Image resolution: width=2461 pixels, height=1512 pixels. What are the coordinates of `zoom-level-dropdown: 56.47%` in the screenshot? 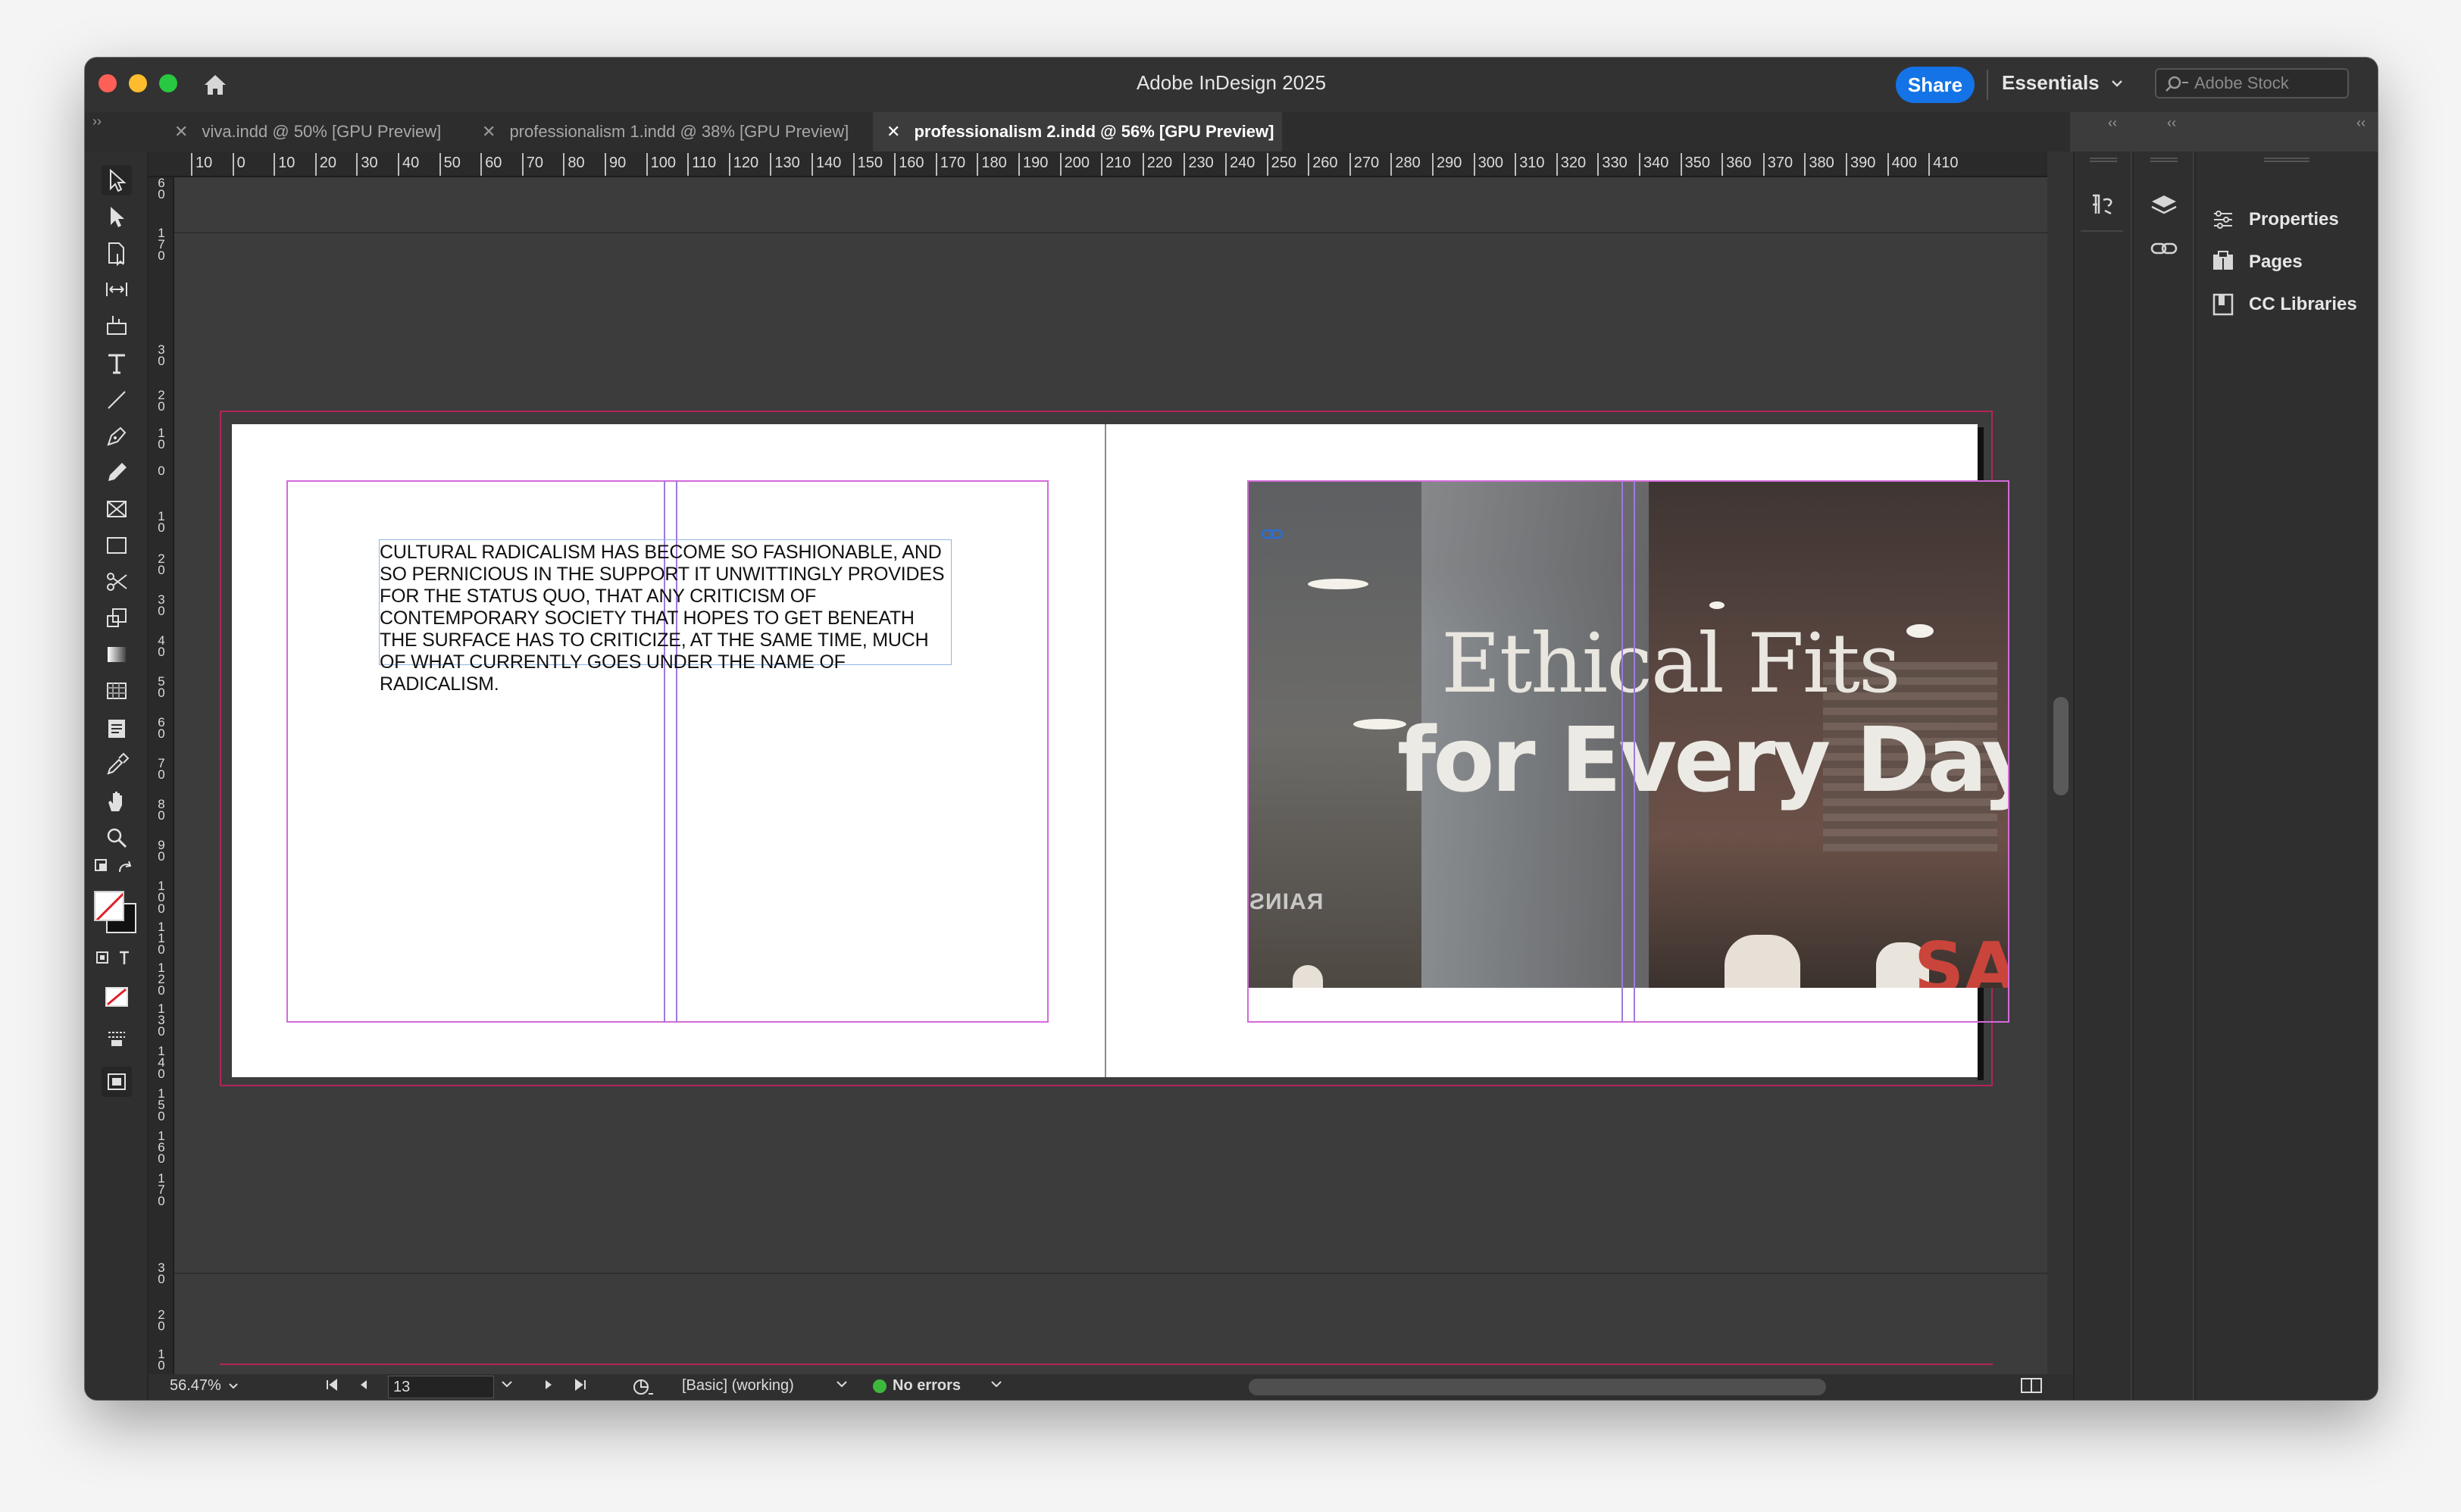 It's located at (205, 1386).